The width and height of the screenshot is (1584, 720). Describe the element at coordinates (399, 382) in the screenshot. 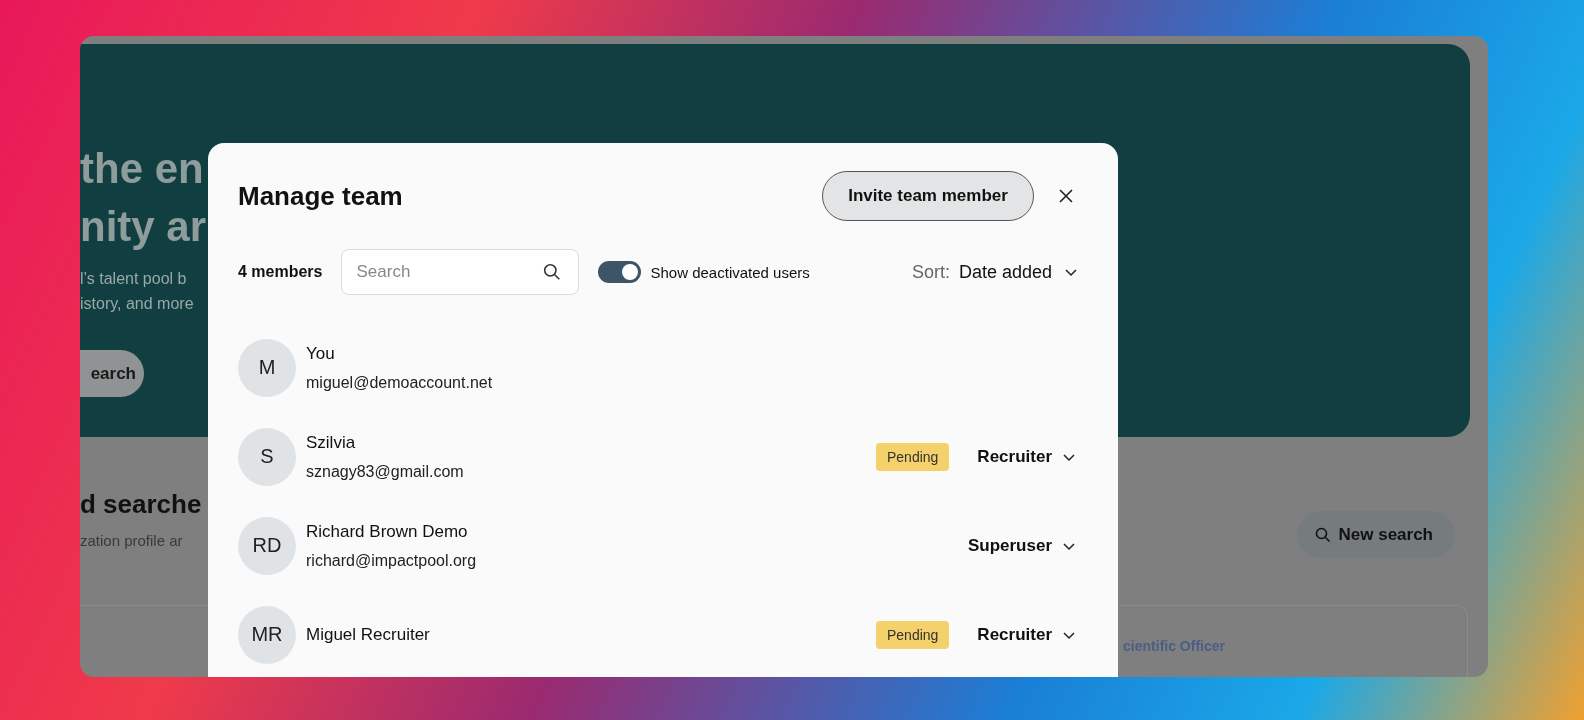

I see `member-email: miguel@demoaccount.net` at that location.